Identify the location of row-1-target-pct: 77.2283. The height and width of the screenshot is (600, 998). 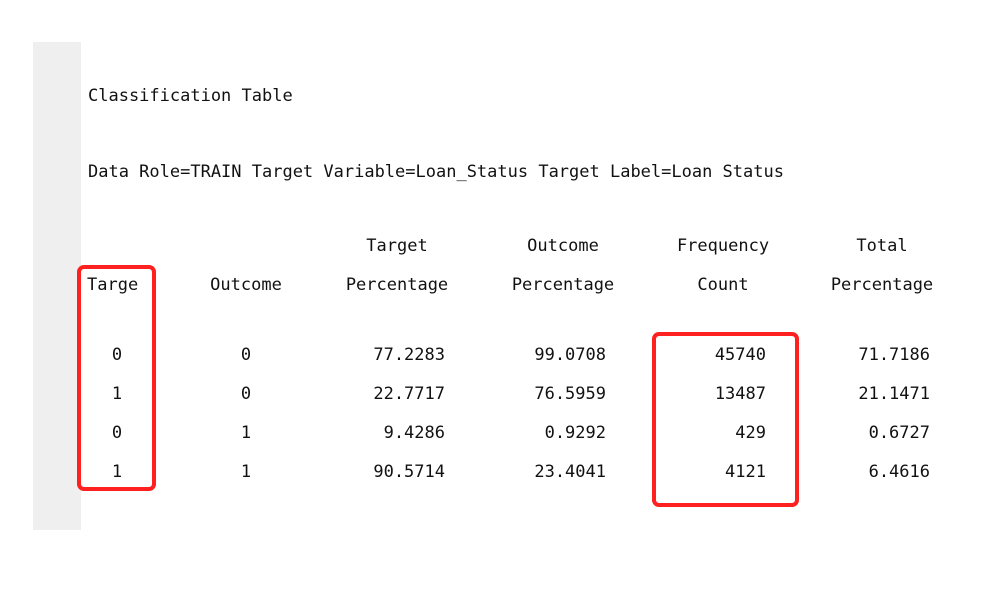
(409, 355).